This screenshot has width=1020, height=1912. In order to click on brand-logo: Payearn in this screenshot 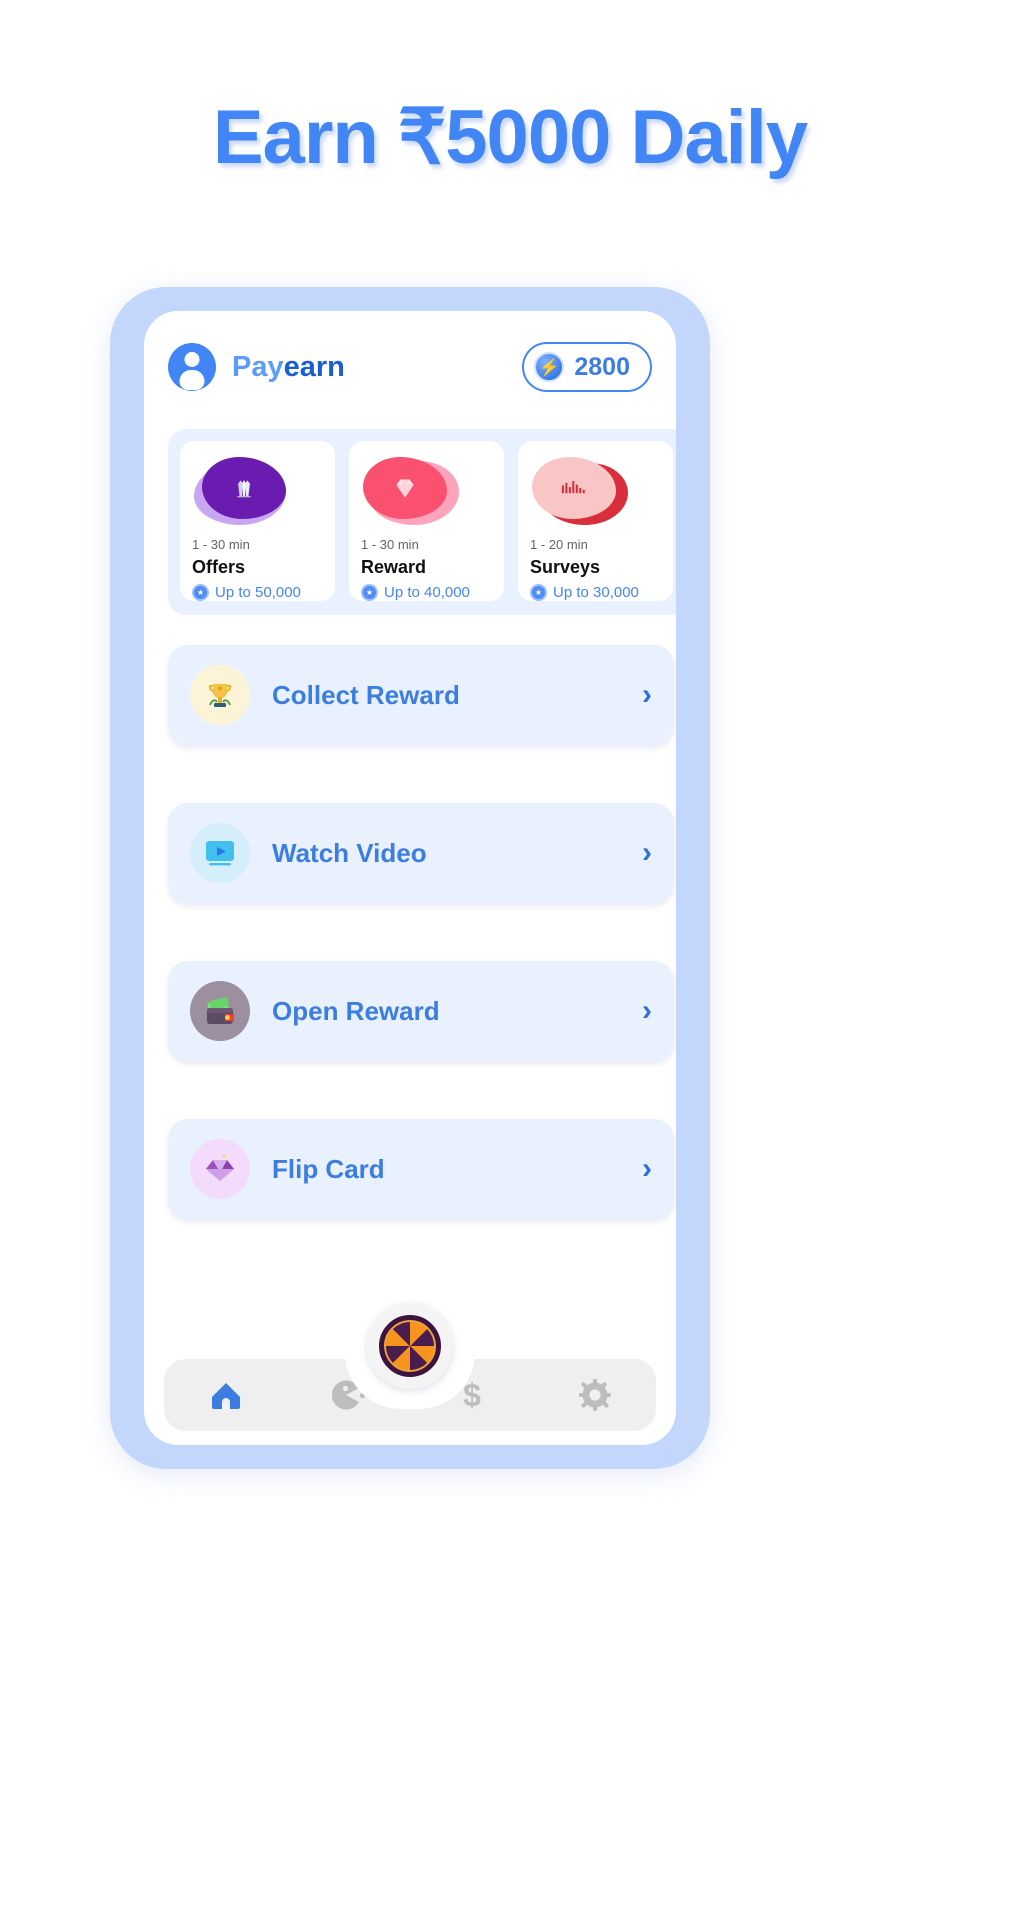, I will do `click(288, 366)`.